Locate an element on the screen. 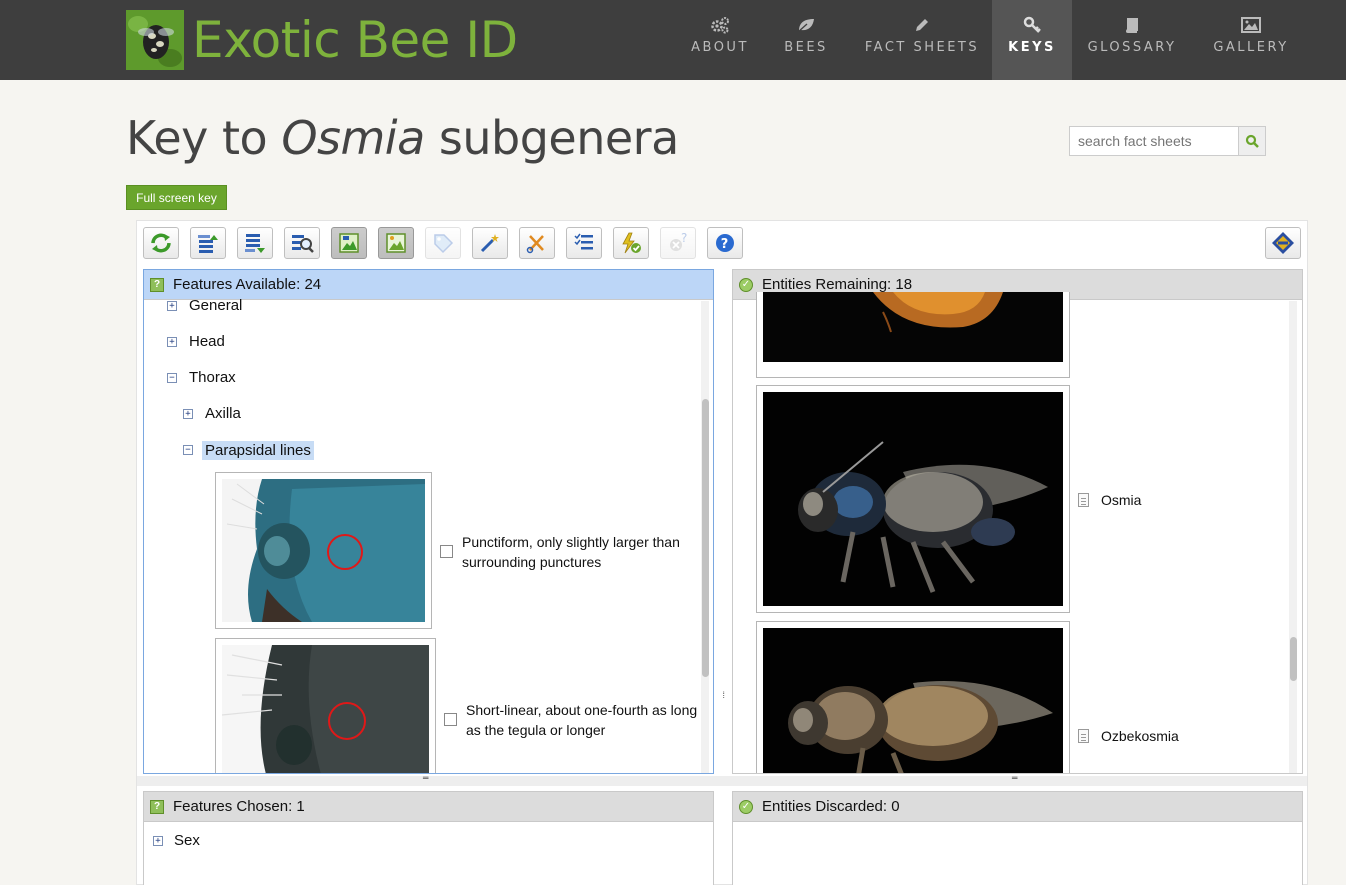 The height and width of the screenshot is (885, 1346). differences-button: ? is located at coordinates (678, 243).